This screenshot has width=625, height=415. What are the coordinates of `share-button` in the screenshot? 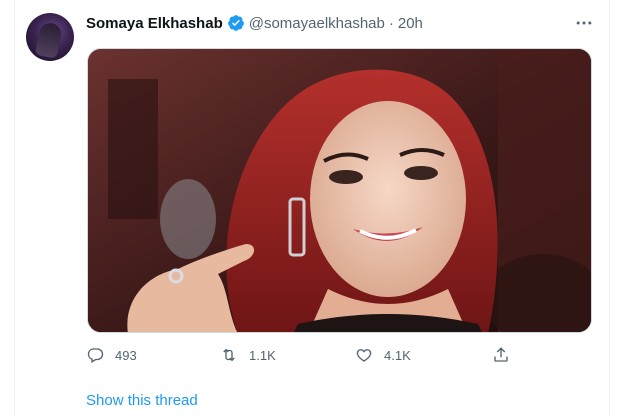 It's located at (506, 355).